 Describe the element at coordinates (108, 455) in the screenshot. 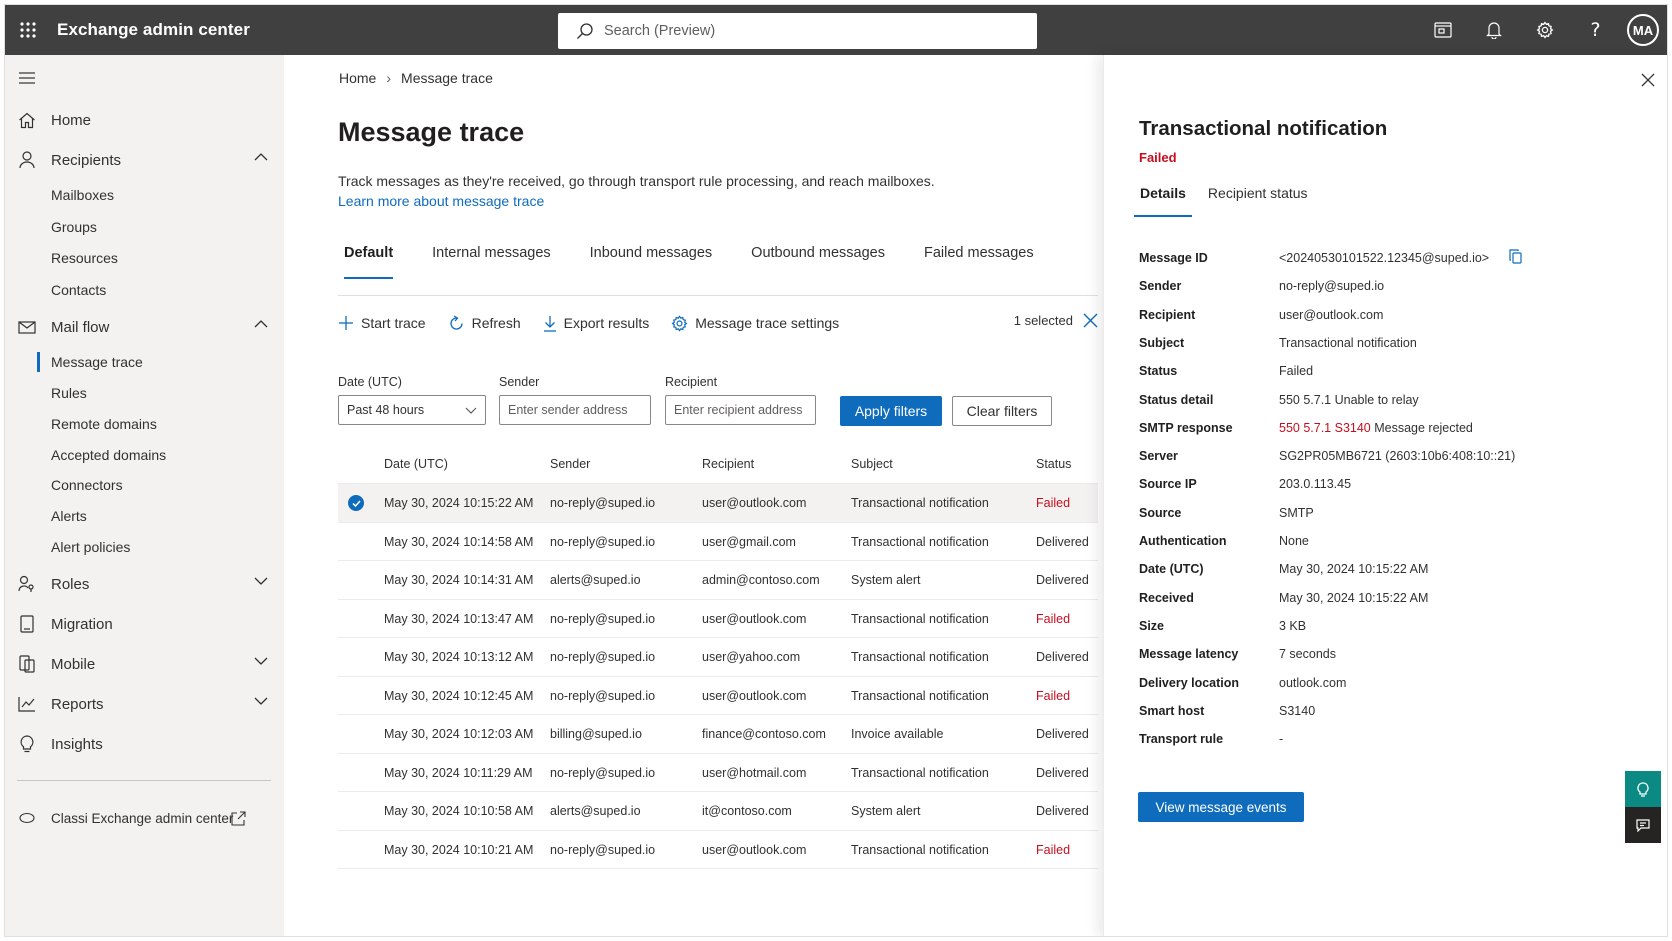

I see `nav-sub-accepted-domains: Accepted domains` at that location.